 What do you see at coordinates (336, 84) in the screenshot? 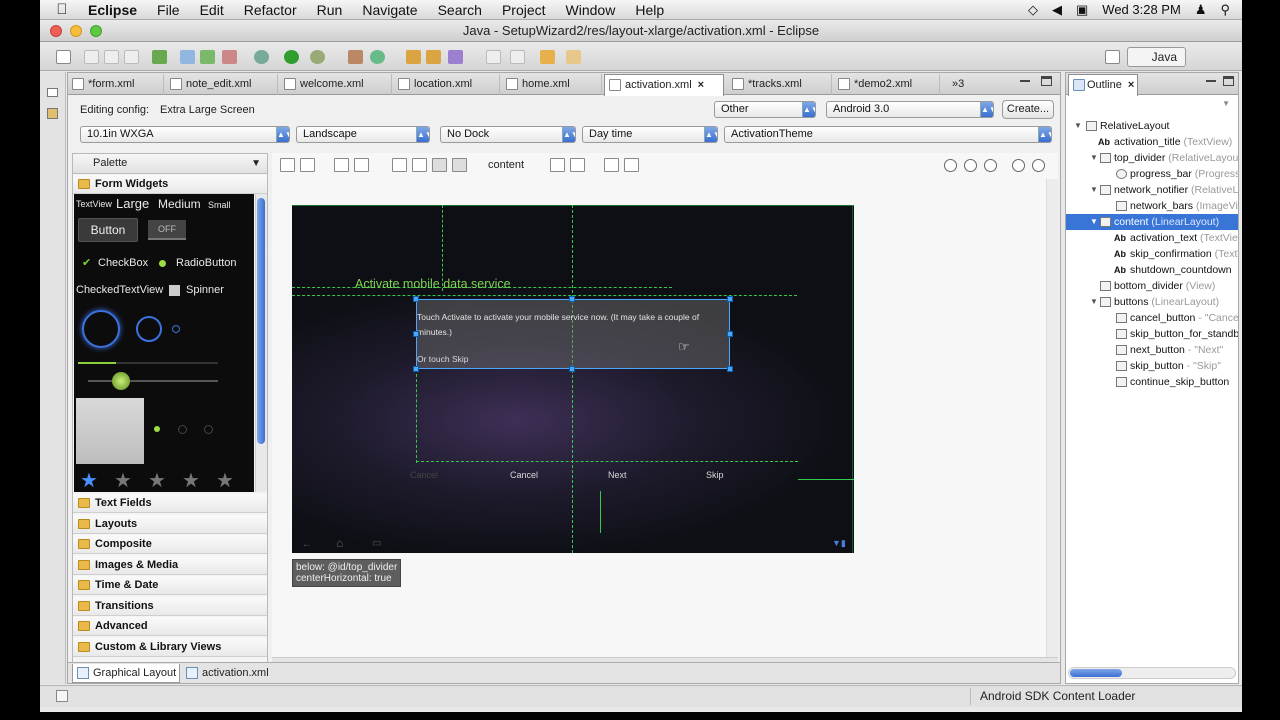
I see `tab-welcome-xml: welcome.xml` at bounding box center [336, 84].